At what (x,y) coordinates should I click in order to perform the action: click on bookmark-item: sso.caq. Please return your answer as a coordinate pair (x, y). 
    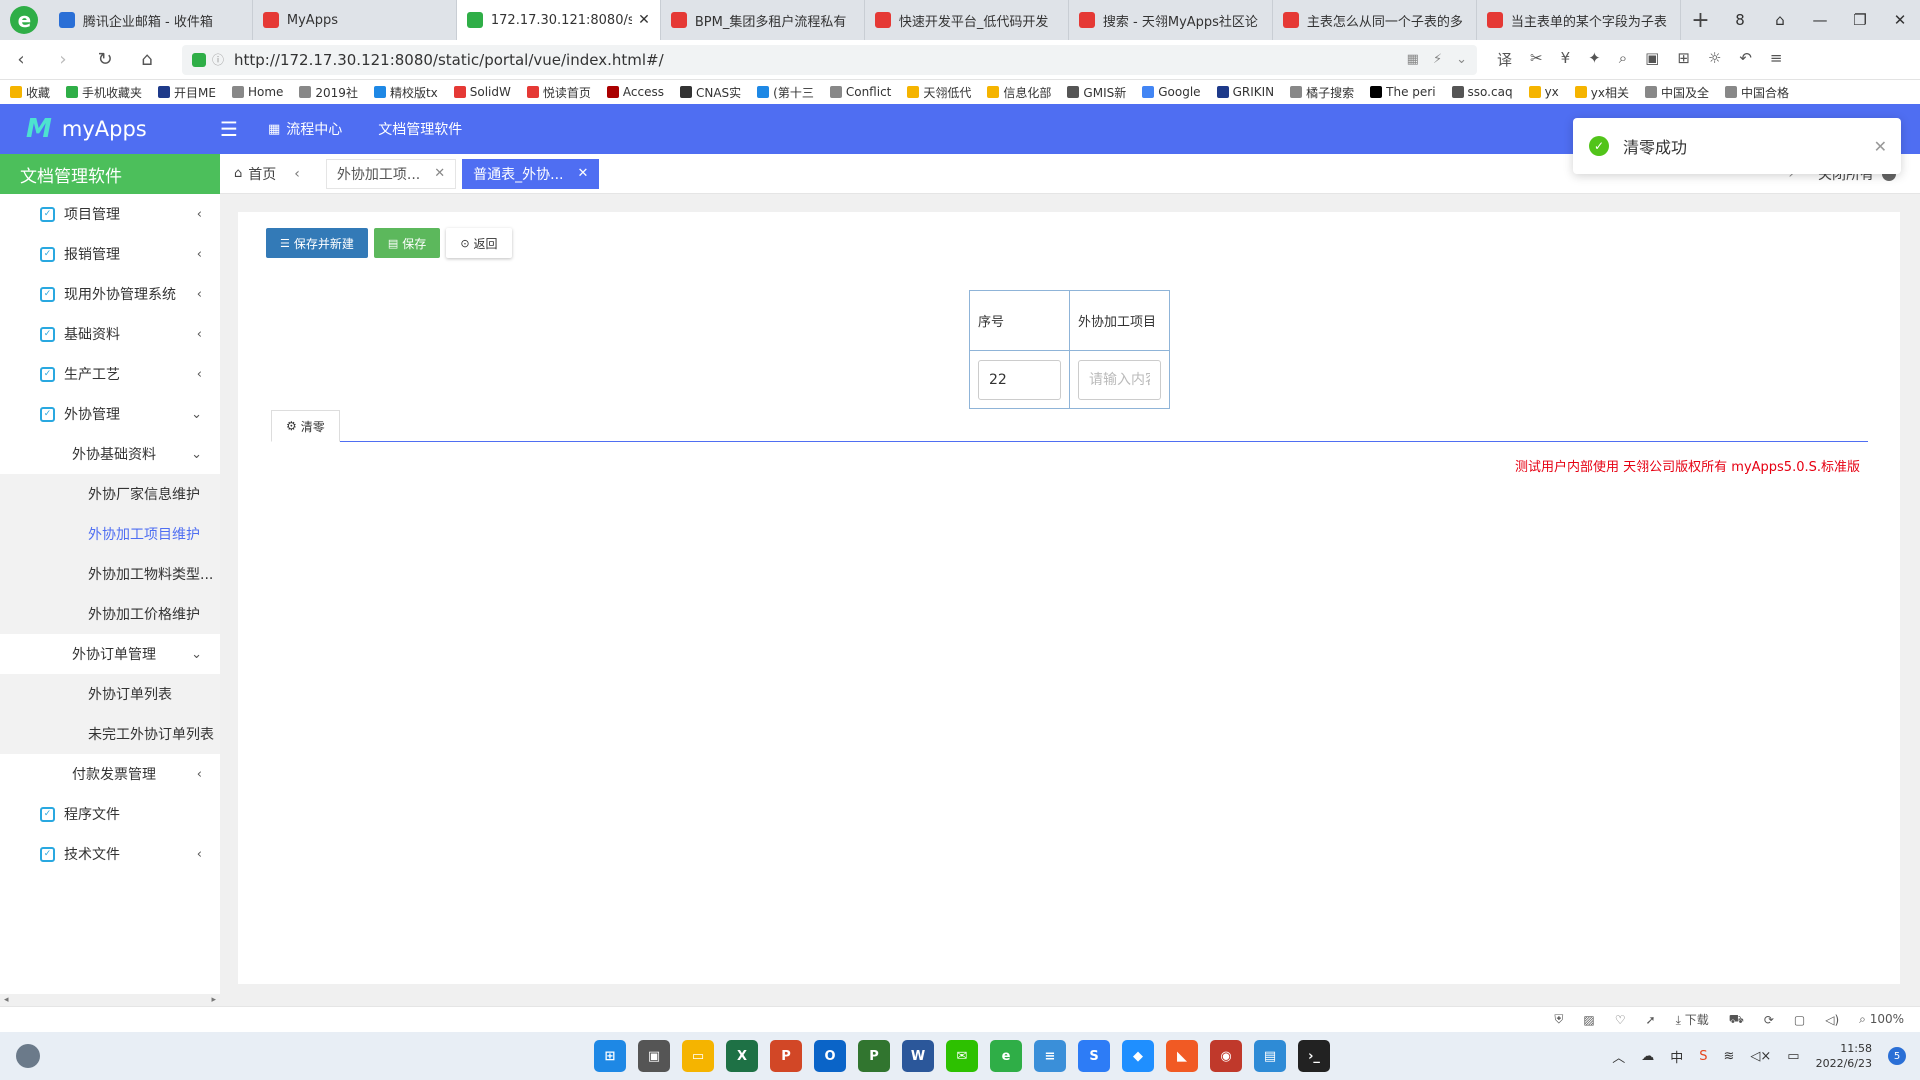
    Looking at the image, I should click on (1482, 92).